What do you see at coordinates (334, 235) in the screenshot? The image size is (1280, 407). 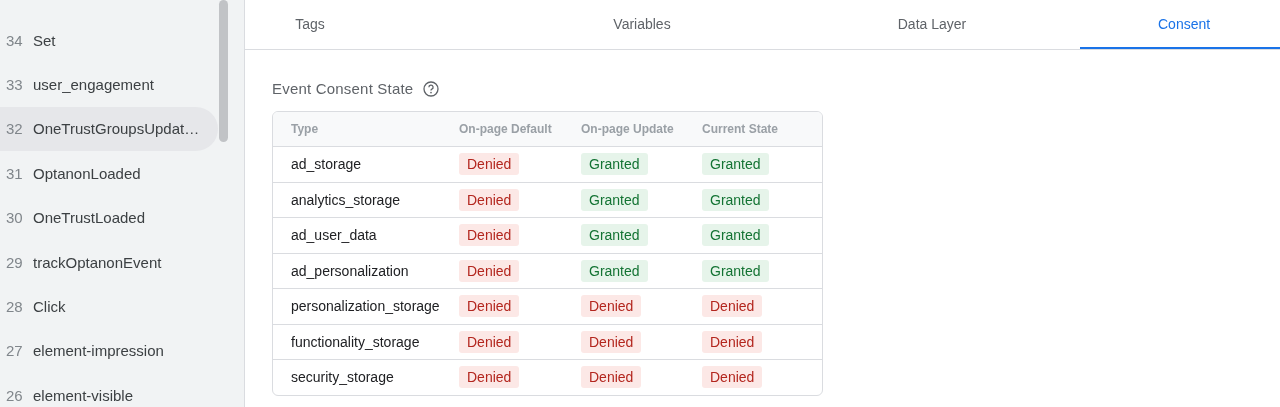 I see `table-cell-text: ad_user_data` at bounding box center [334, 235].